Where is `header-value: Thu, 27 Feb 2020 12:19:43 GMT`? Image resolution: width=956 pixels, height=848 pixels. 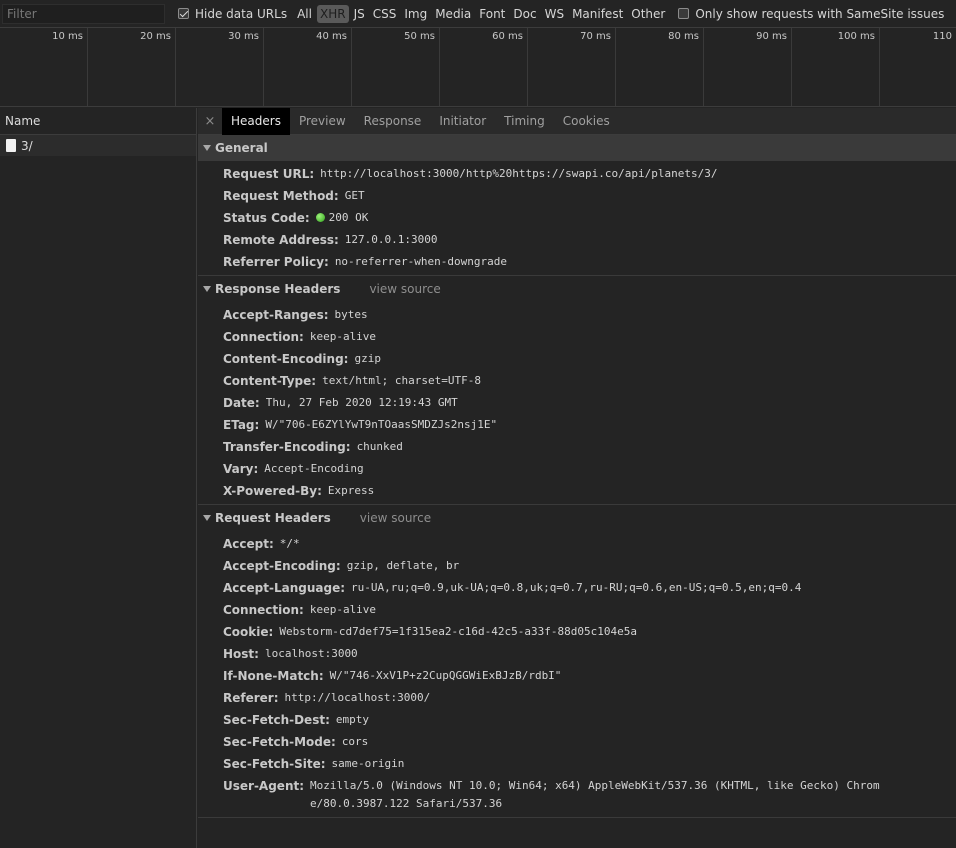 header-value: Thu, 27 Feb 2020 12:19:43 GMT is located at coordinates (361, 402).